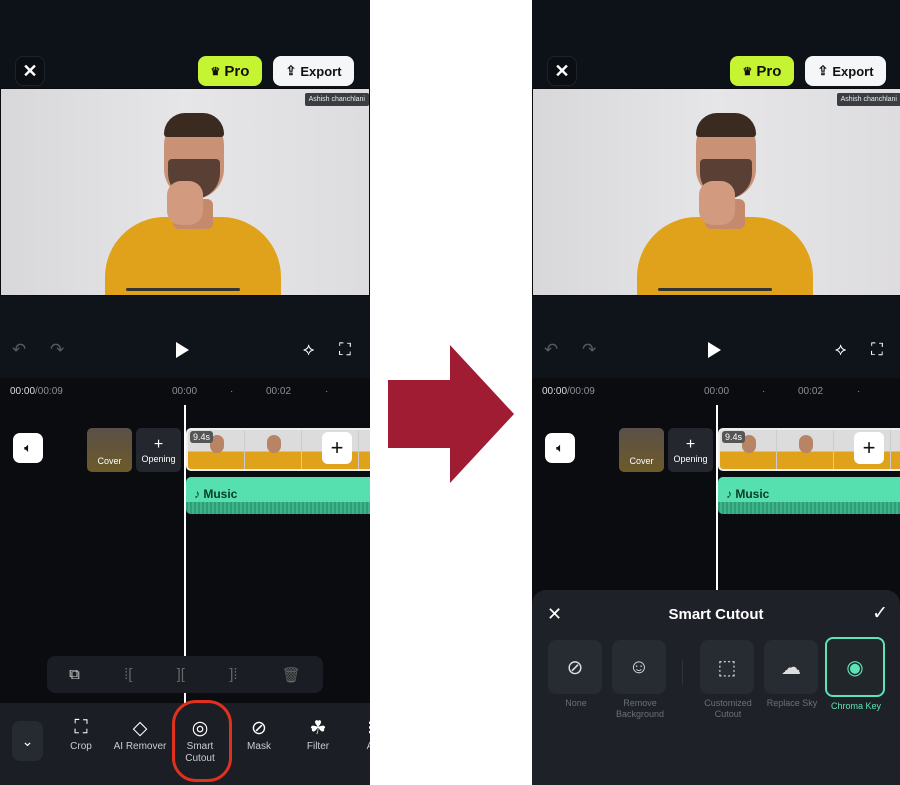 The image size is (900, 785). I want to click on tool-label: Filter, so click(318, 746).